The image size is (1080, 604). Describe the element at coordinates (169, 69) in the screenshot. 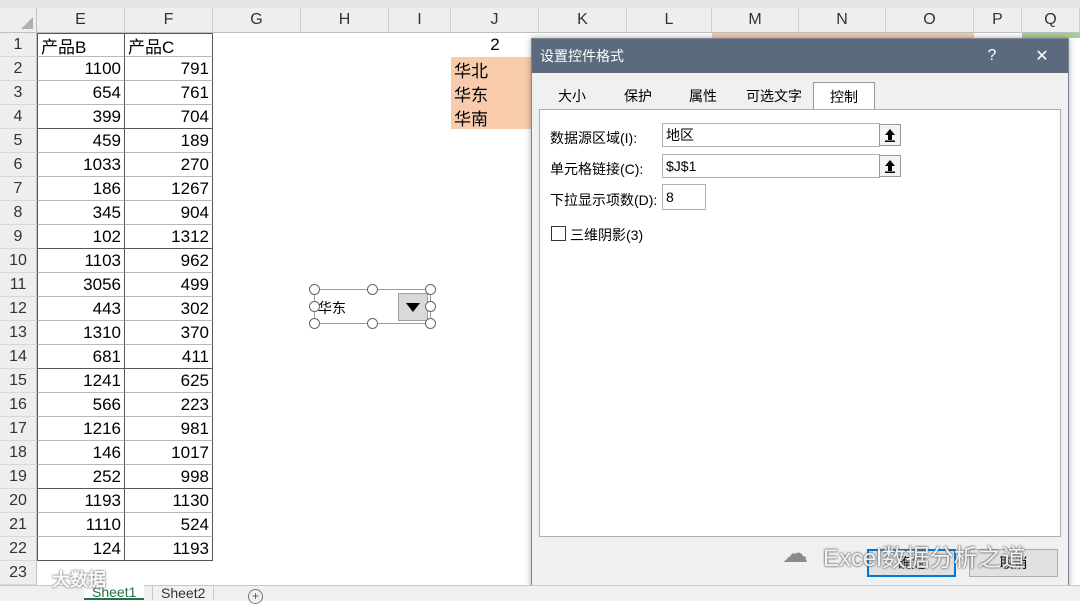

I see `table-cell: 791` at that location.